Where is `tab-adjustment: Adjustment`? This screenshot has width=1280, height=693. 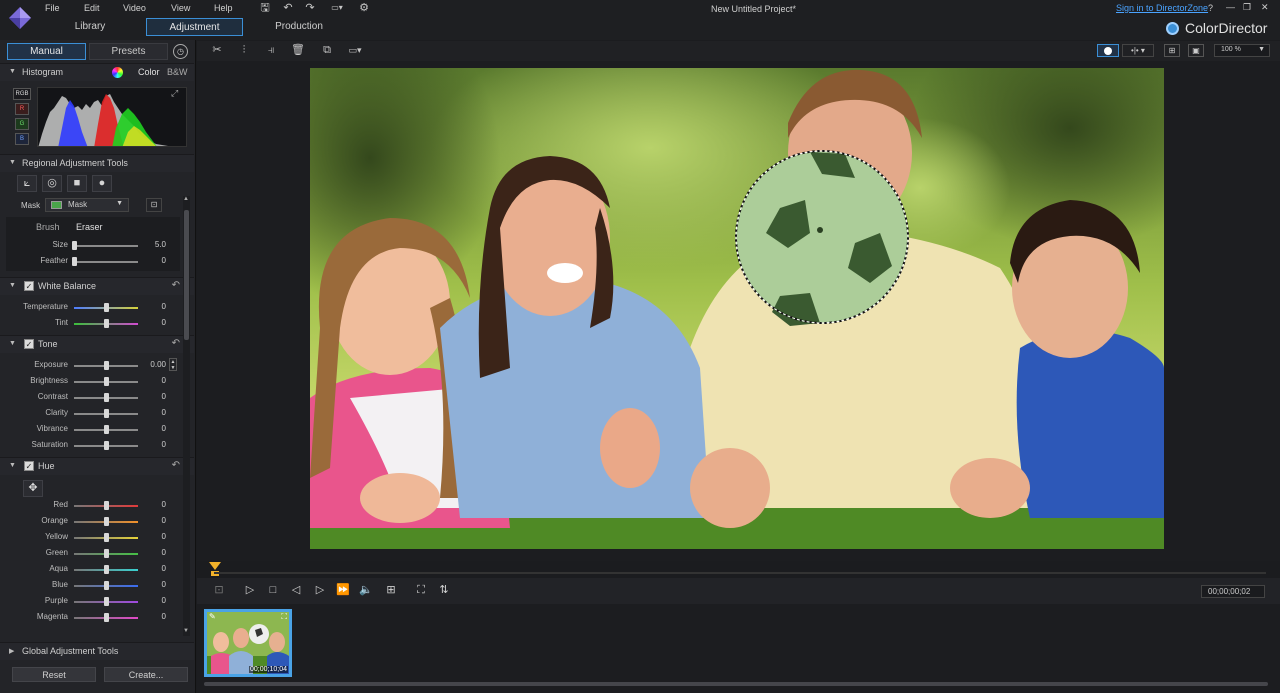
tab-adjustment: Adjustment is located at coordinates (194, 27).